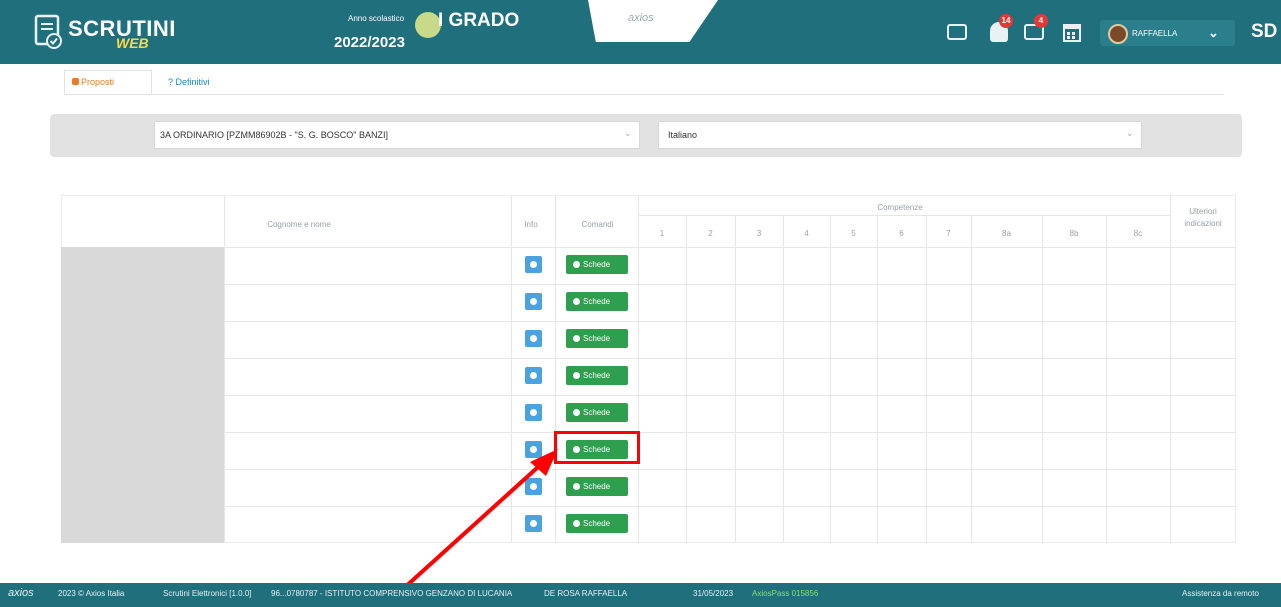  I want to click on col-competenza: 8c, so click(1138, 233).